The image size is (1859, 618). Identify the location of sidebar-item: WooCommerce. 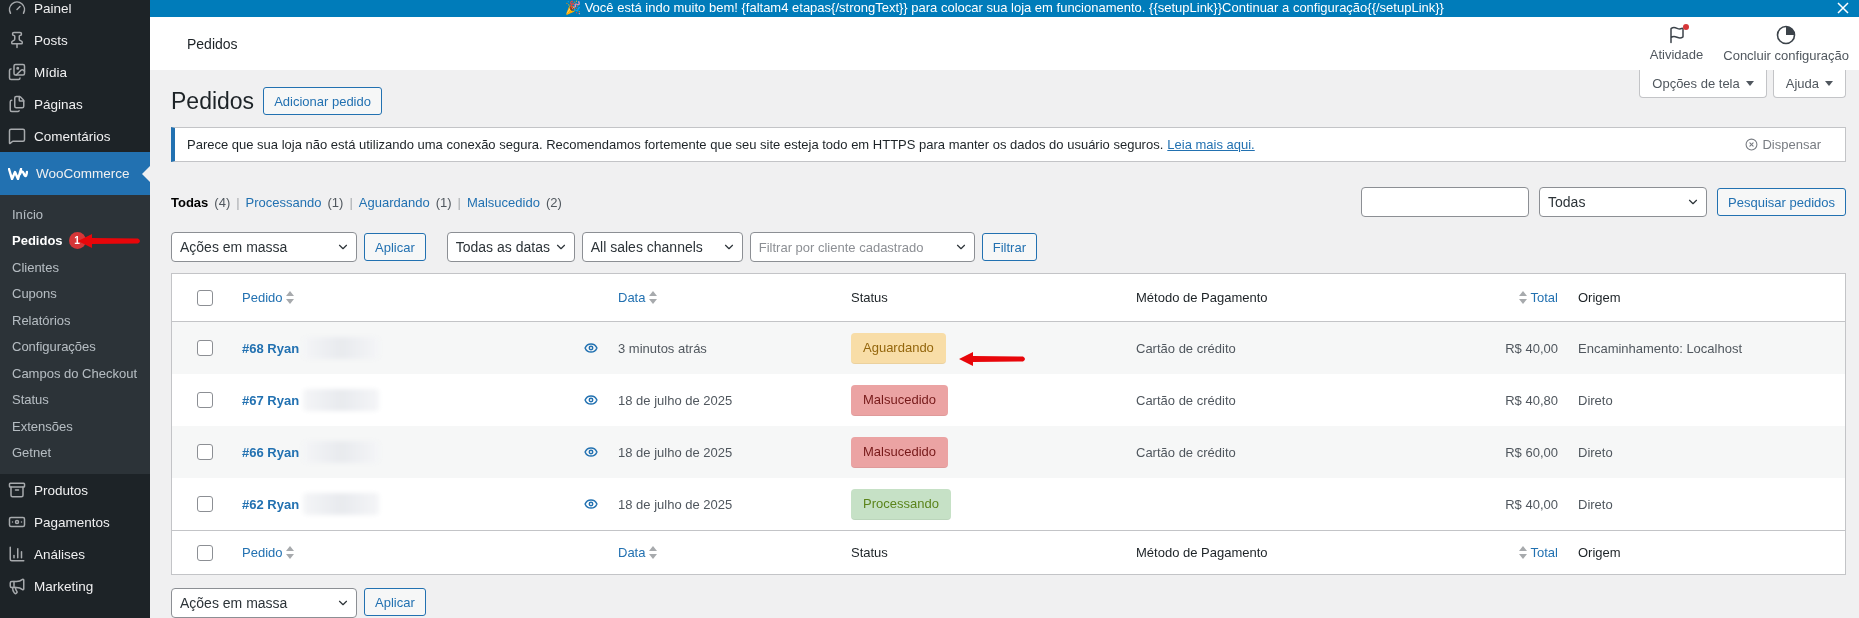
(75, 173).